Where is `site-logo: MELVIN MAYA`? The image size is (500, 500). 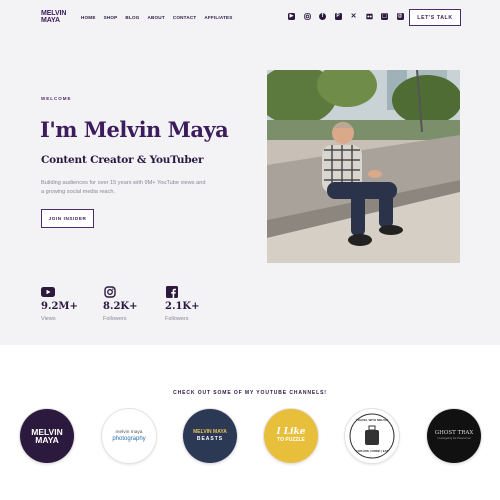
site-logo: MELVIN MAYA is located at coordinates (53, 17).